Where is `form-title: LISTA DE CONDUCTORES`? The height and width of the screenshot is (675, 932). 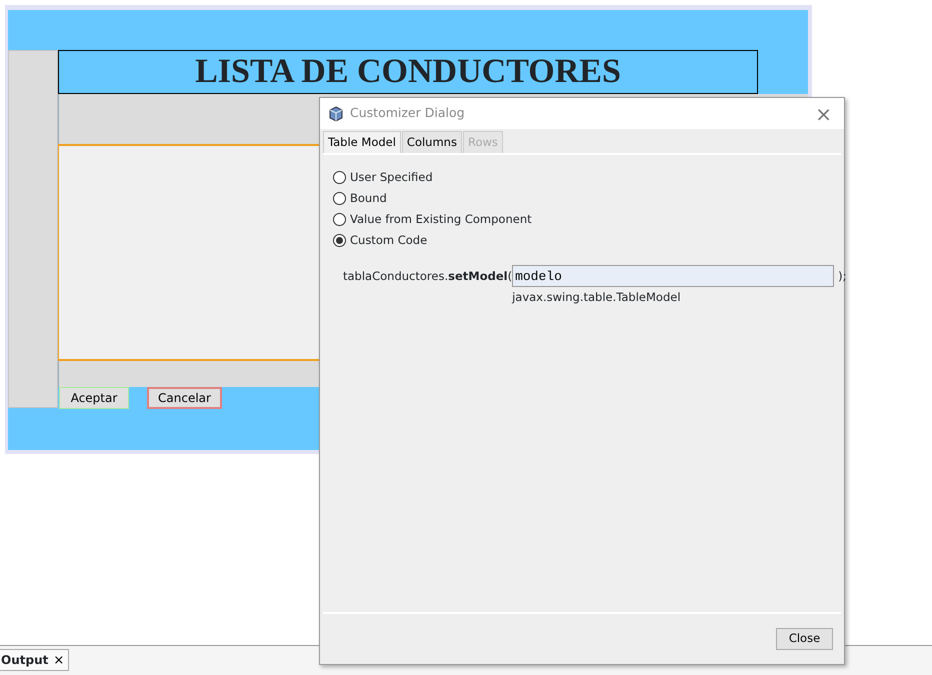
form-title: LISTA DE CONDUCTORES is located at coordinates (408, 72).